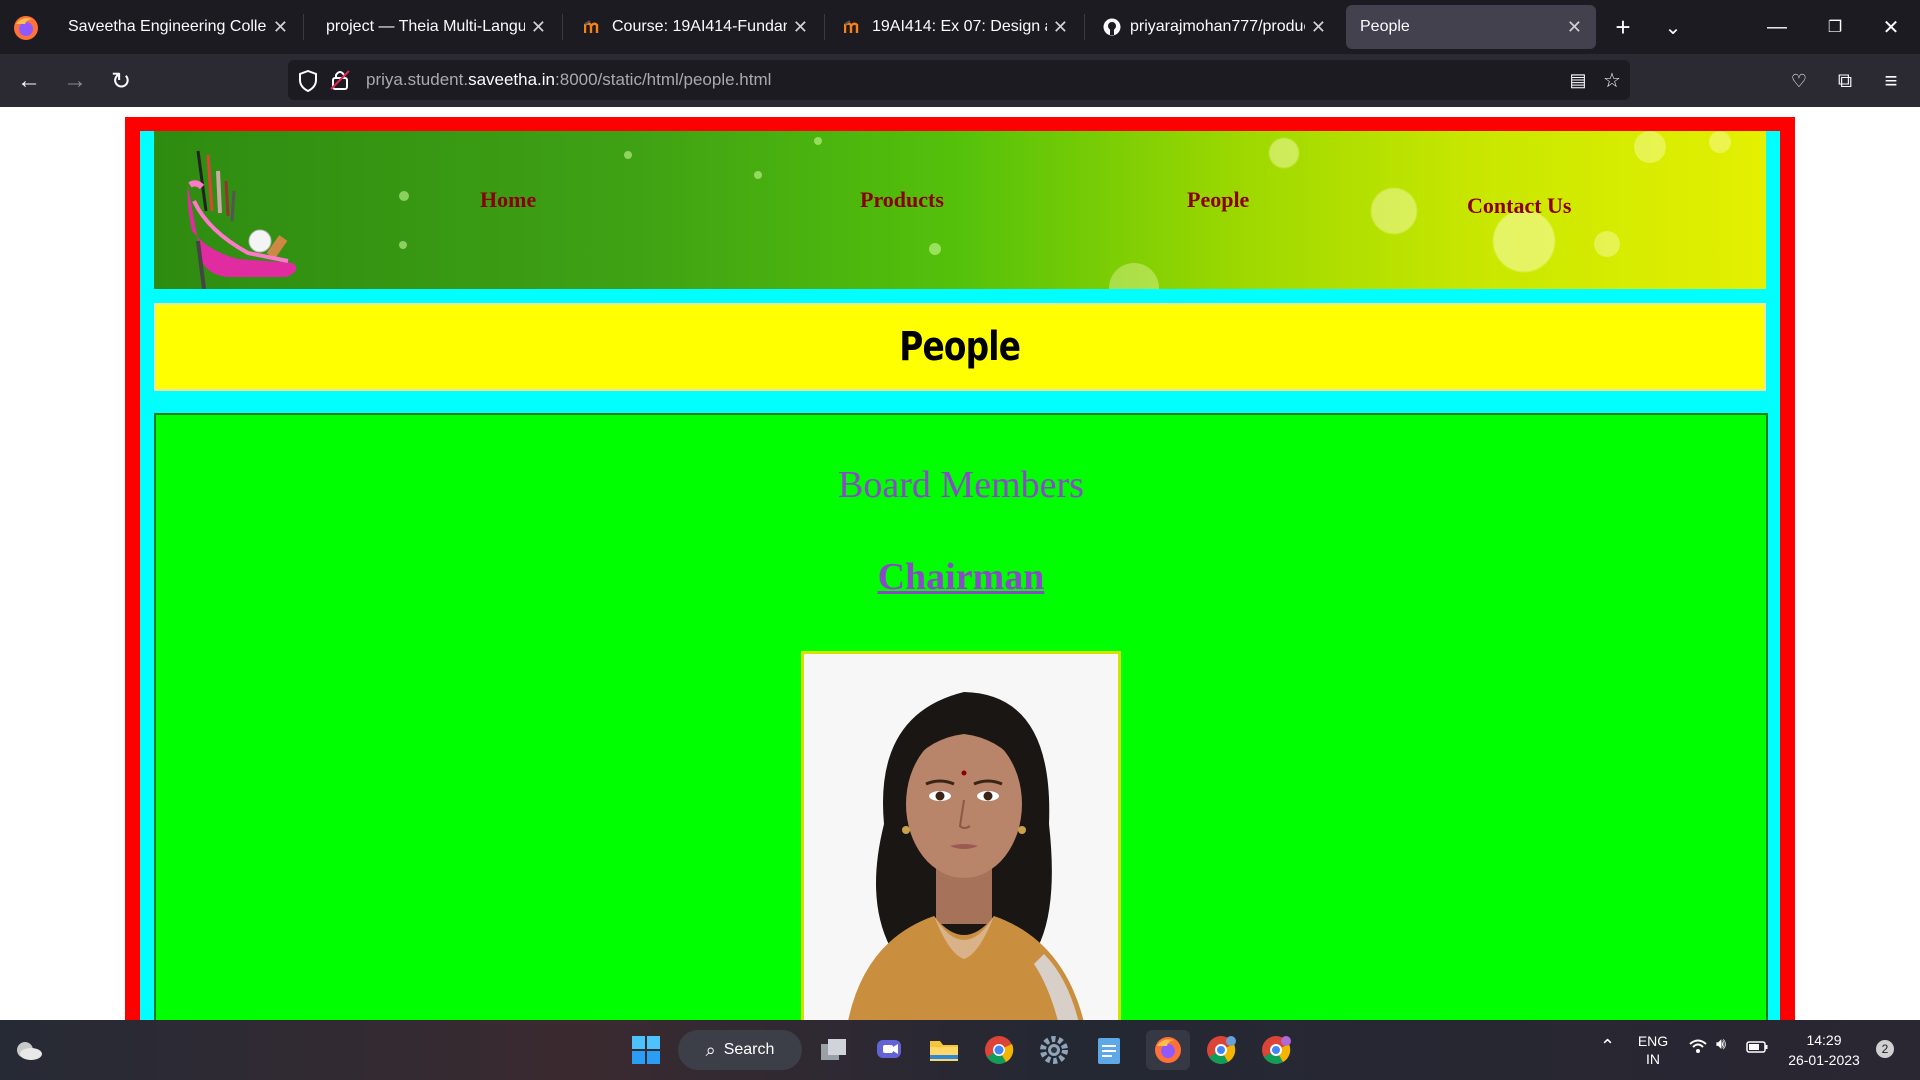 This screenshot has width=1920, height=1080. What do you see at coordinates (889, 1050) in the screenshot?
I see `teams-chat-icon` at bounding box center [889, 1050].